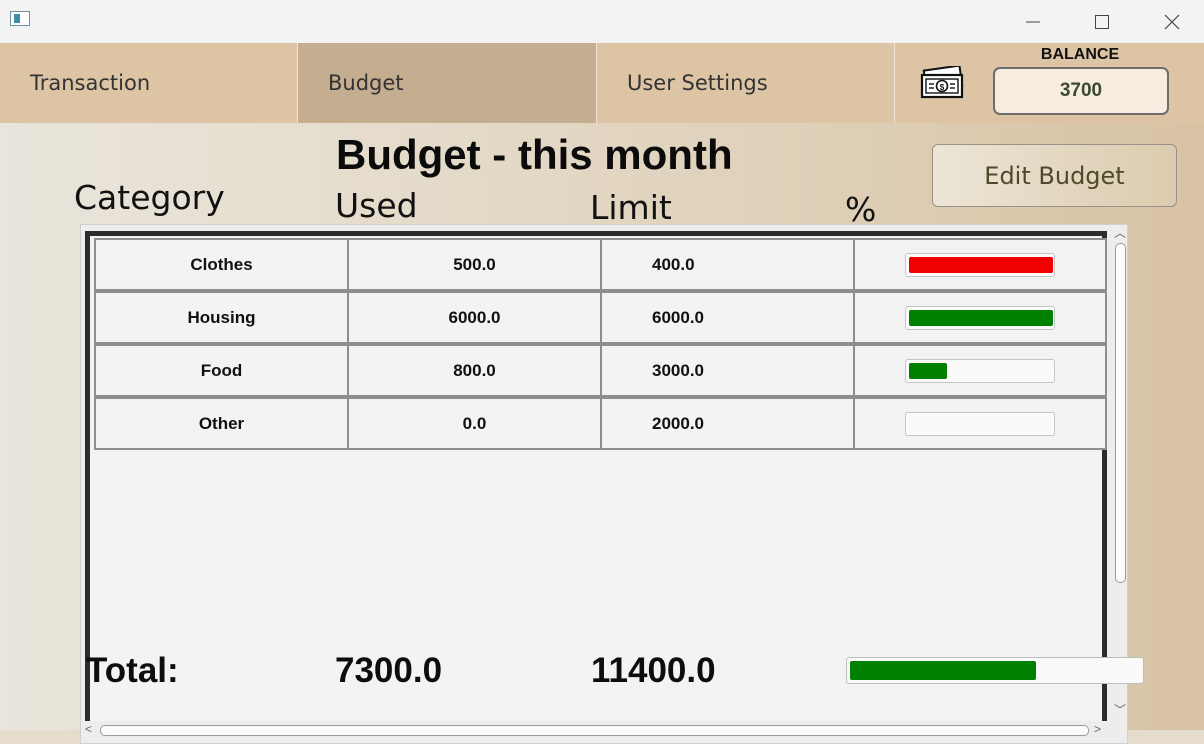  Describe the element at coordinates (88, 729) in the screenshot. I see `scroll-left-icon: <` at that location.